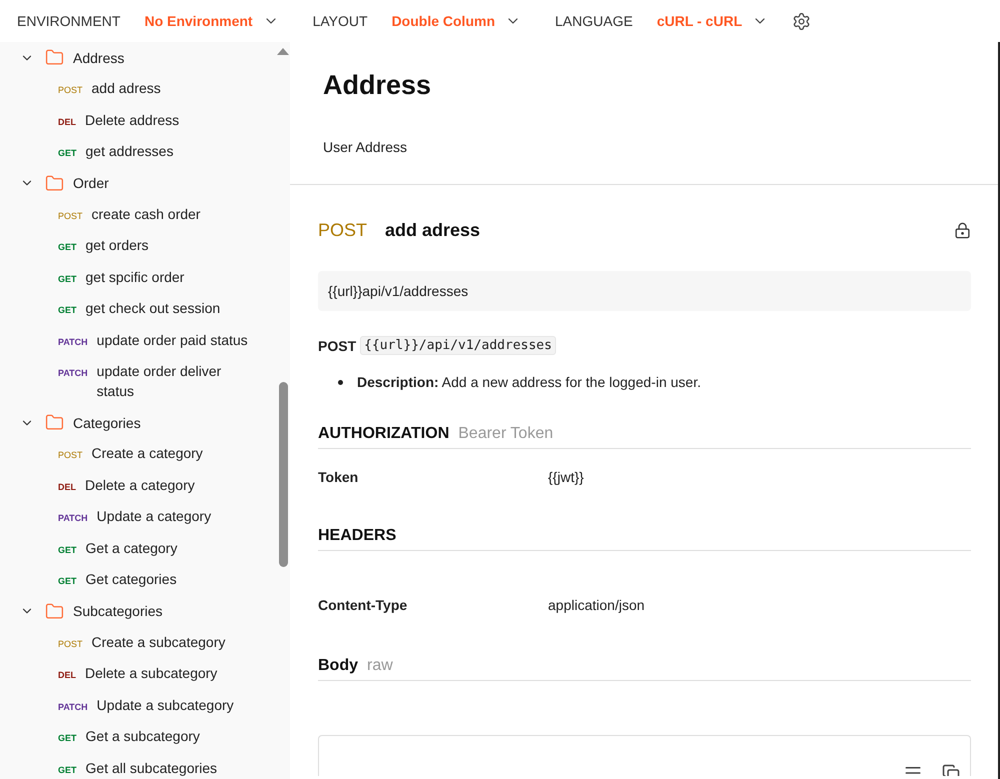 The height and width of the screenshot is (779, 1000). Describe the element at coordinates (433, 230) in the screenshot. I see `request-title: add adress` at that location.